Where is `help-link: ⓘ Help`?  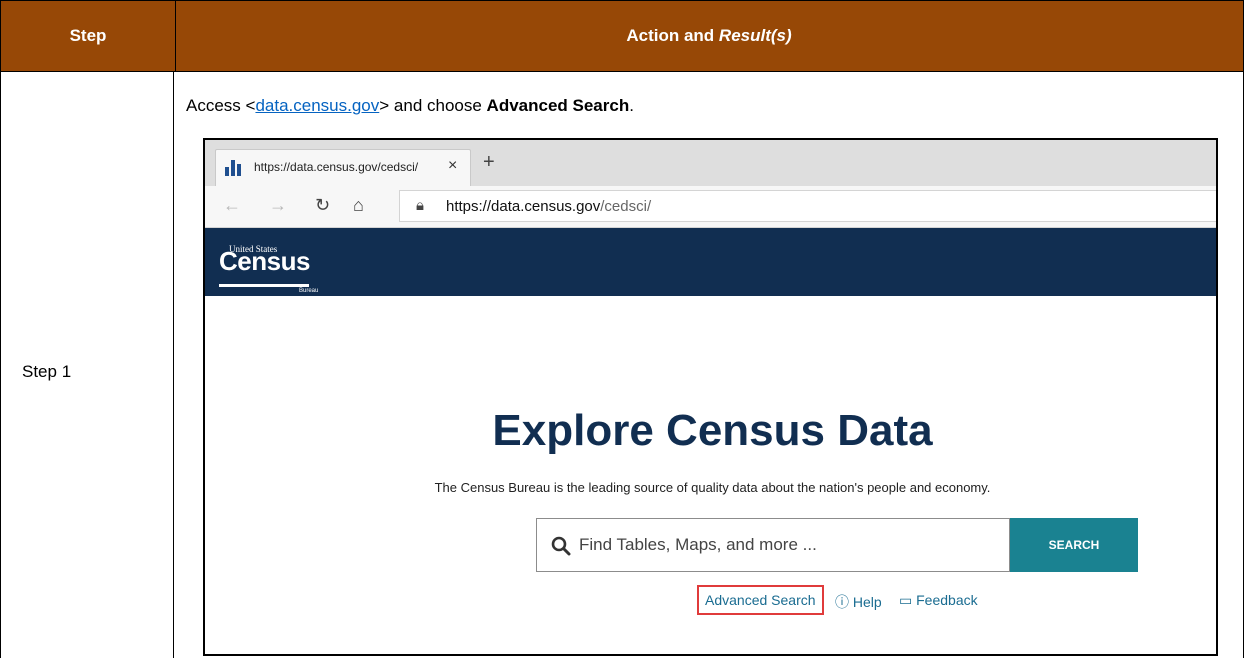
help-link: ⓘ Help is located at coordinates (858, 602).